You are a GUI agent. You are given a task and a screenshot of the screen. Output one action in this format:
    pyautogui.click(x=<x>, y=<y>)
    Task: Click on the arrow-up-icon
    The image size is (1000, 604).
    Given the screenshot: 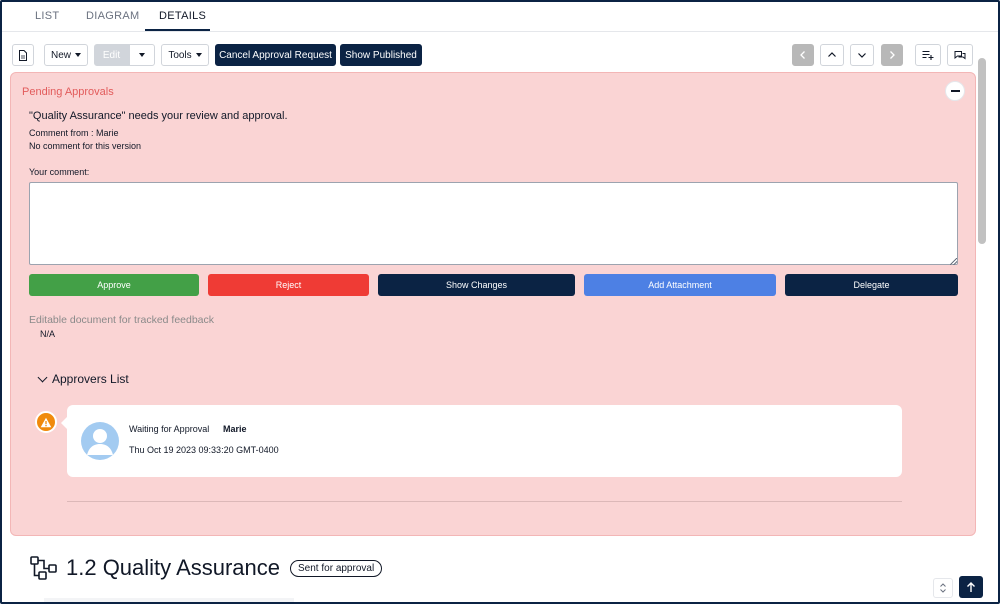 What is the action you would take?
    pyautogui.click(x=971, y=587)
    